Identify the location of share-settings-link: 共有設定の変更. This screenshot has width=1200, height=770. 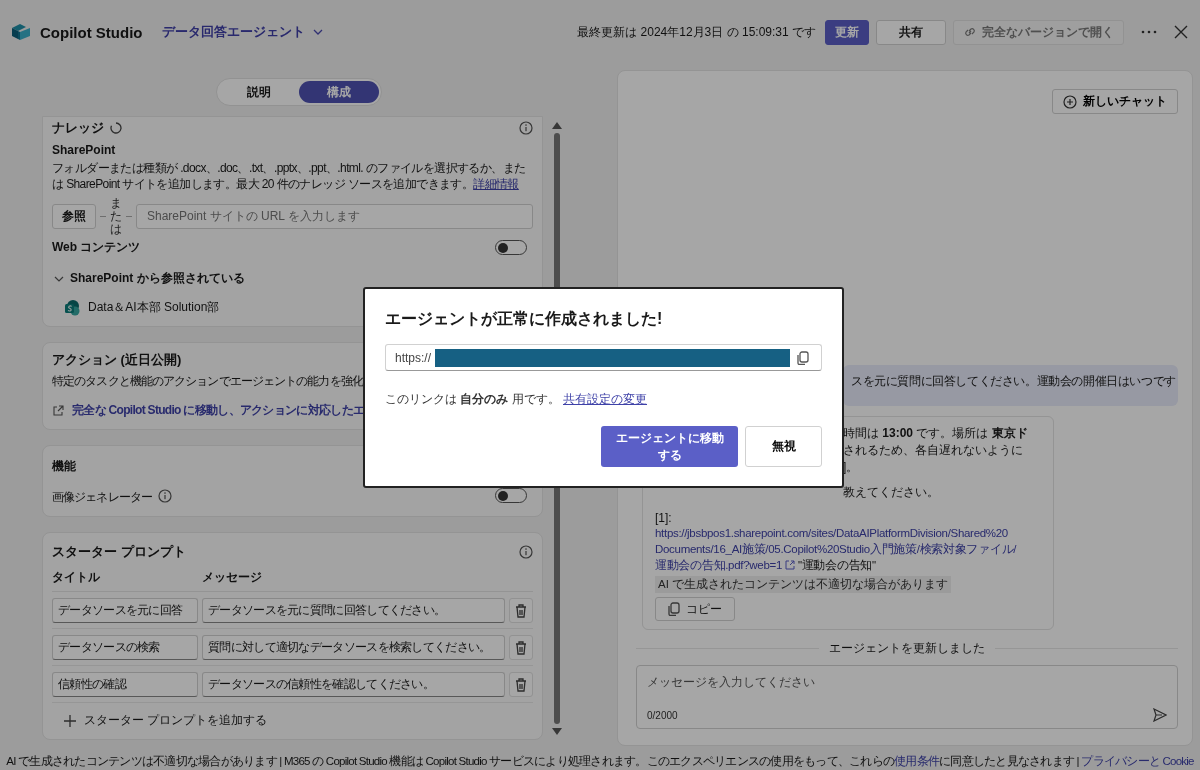
(605, 399).